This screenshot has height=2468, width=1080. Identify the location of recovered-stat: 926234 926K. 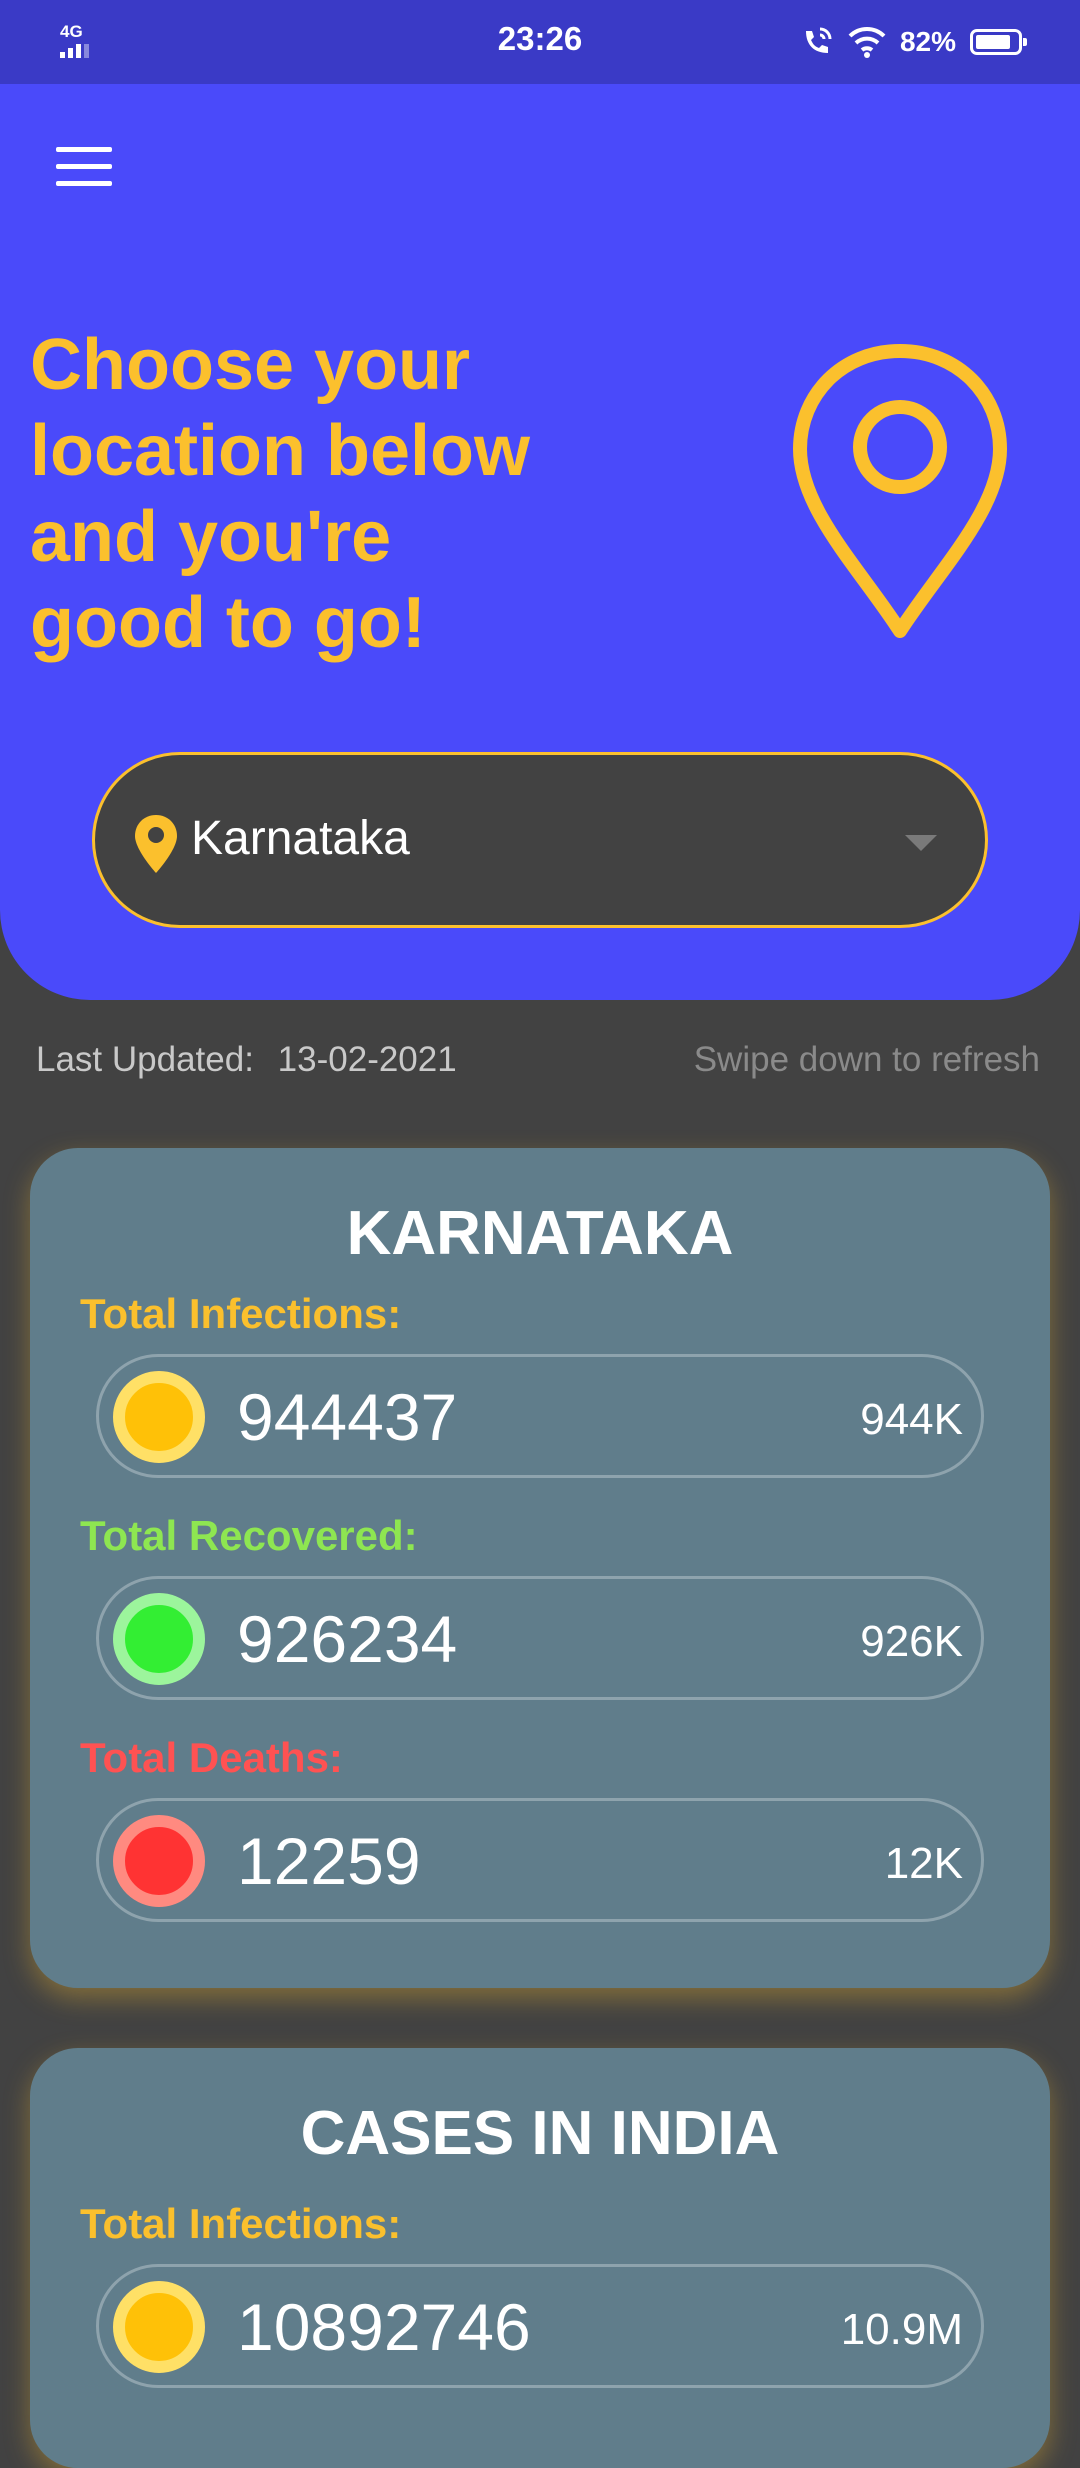
(540, 1638).